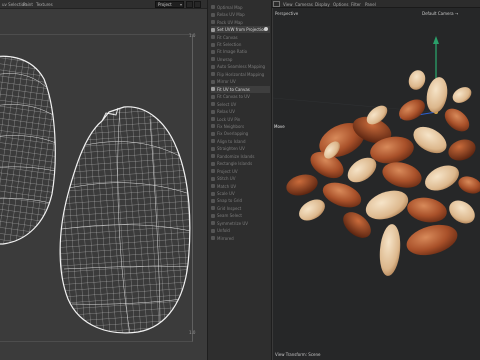 This screenshot has width=480, height=360. What do you see at coordinates (226, 179) in the screenshot?
I see `tool-item-label: Stitch UV` at bounding box center [226, 179].